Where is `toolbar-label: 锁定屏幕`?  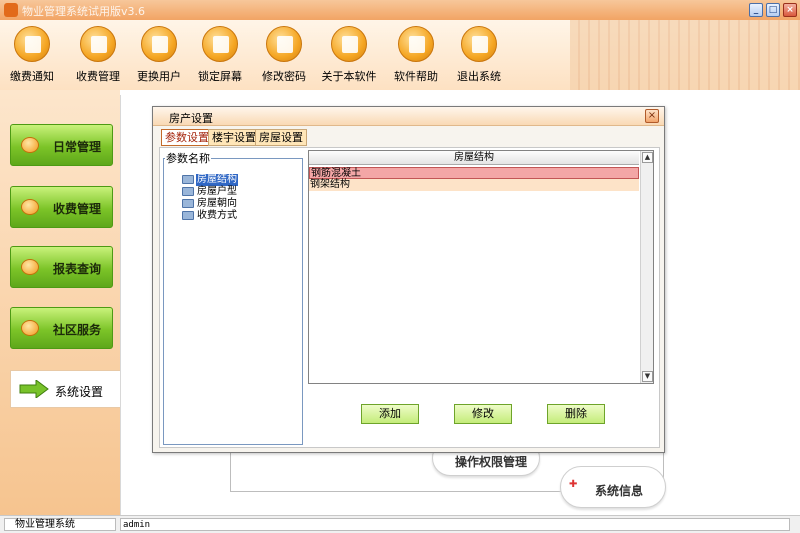
toolbar-label: 锁定屏幕 is located at coordinates (220, 76).